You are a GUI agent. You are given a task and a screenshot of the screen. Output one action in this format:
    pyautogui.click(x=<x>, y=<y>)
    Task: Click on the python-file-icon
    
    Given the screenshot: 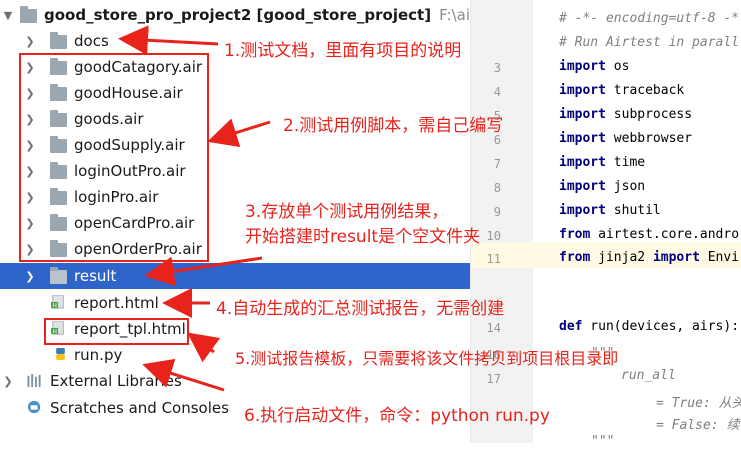 What is the action you would take?
    pyautogui.click(x=60, y=354)
    